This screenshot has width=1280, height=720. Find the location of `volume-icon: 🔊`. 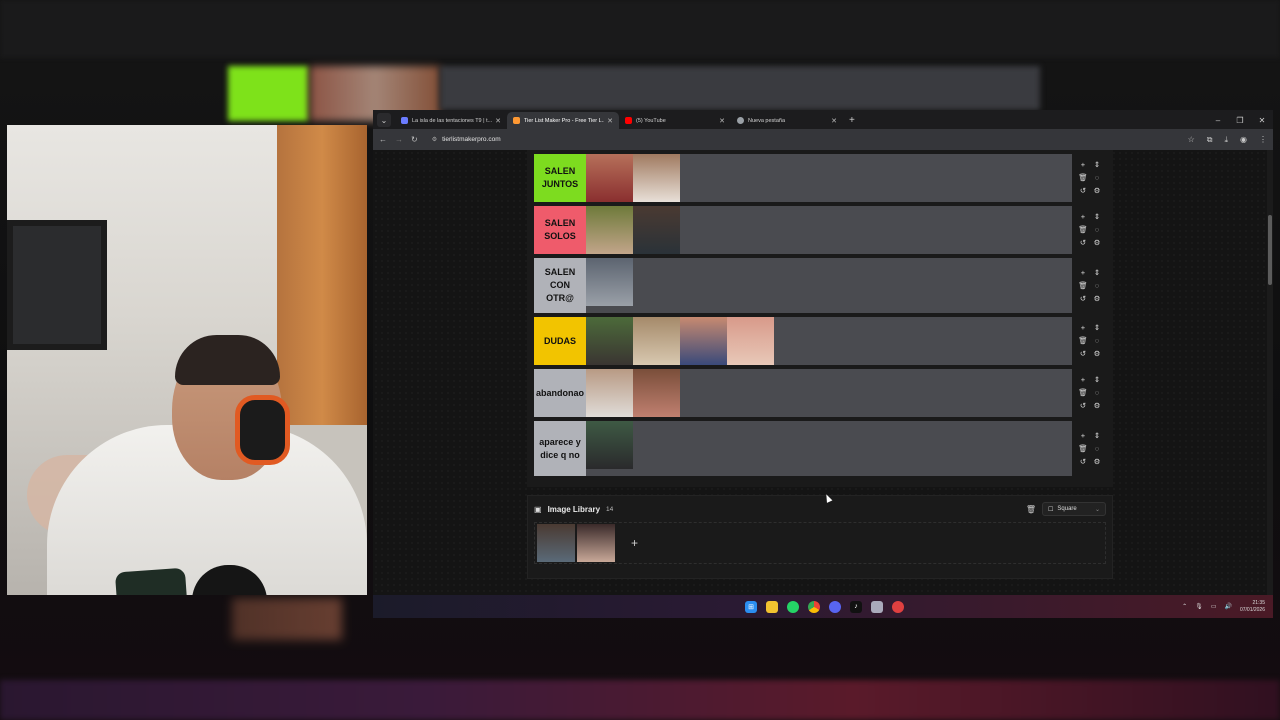

volume-icon: 🔊 is located at coordinates (1227, 606).